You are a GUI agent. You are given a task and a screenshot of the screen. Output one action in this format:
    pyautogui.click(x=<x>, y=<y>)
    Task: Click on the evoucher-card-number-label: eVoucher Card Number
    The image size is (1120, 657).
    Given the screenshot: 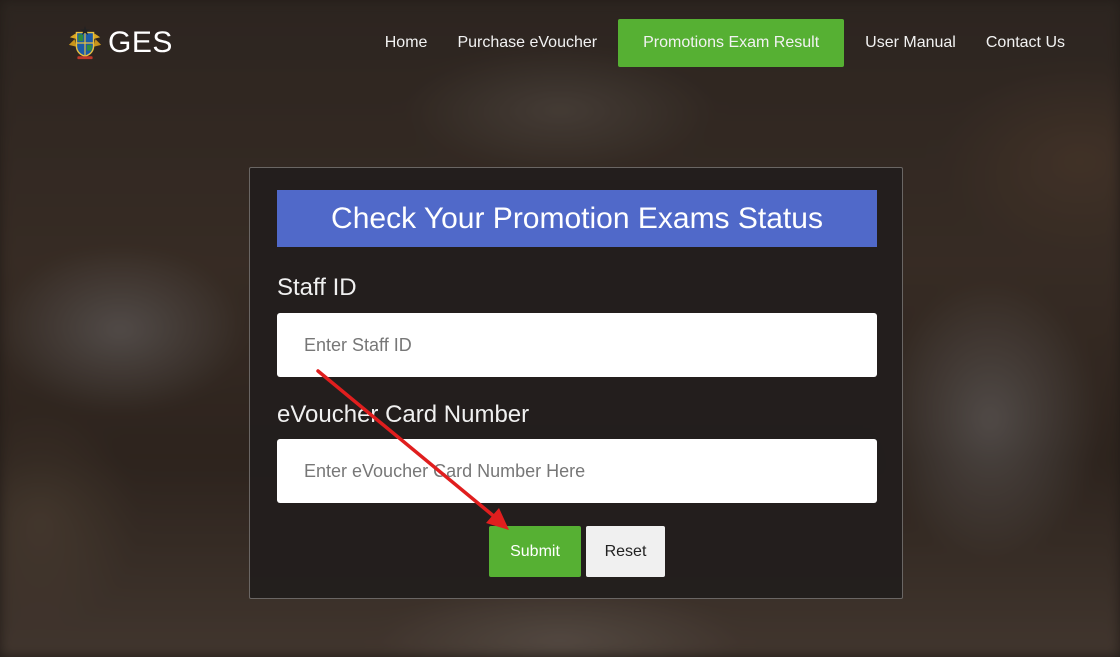 What is the action you would take?
    pyautogui.click(x=403, y=414)
    